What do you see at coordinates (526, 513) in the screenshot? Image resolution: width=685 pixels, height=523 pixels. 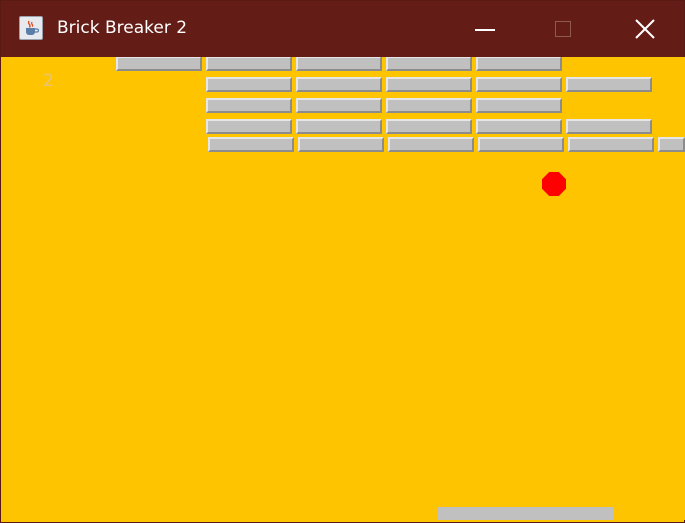 I see `paddle` at bounding box center [526, 513].